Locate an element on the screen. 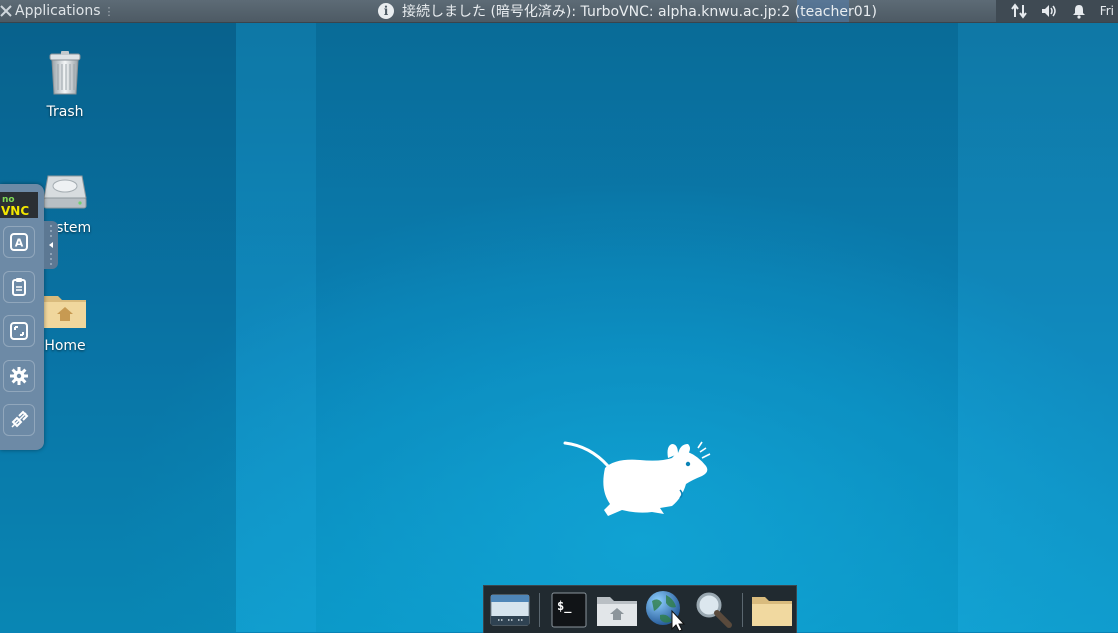 This screenshot has width=1118, height=633. search-icon is located at coordinates (714, 610).